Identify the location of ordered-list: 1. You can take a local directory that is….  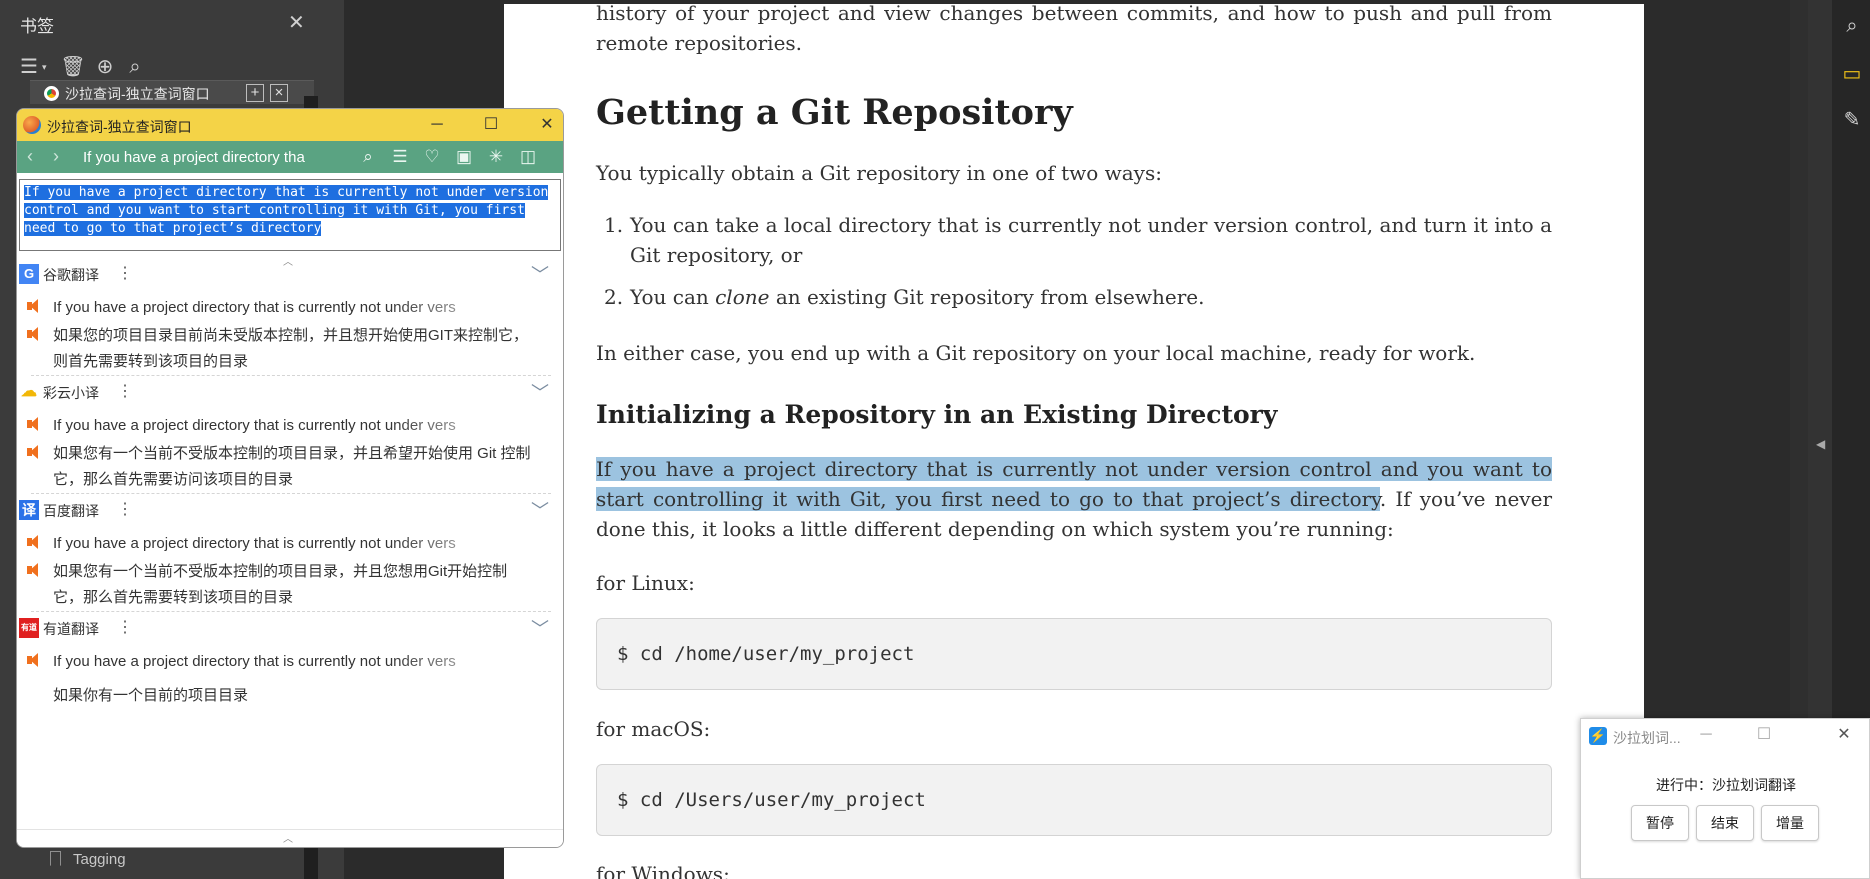
(1074, 267).